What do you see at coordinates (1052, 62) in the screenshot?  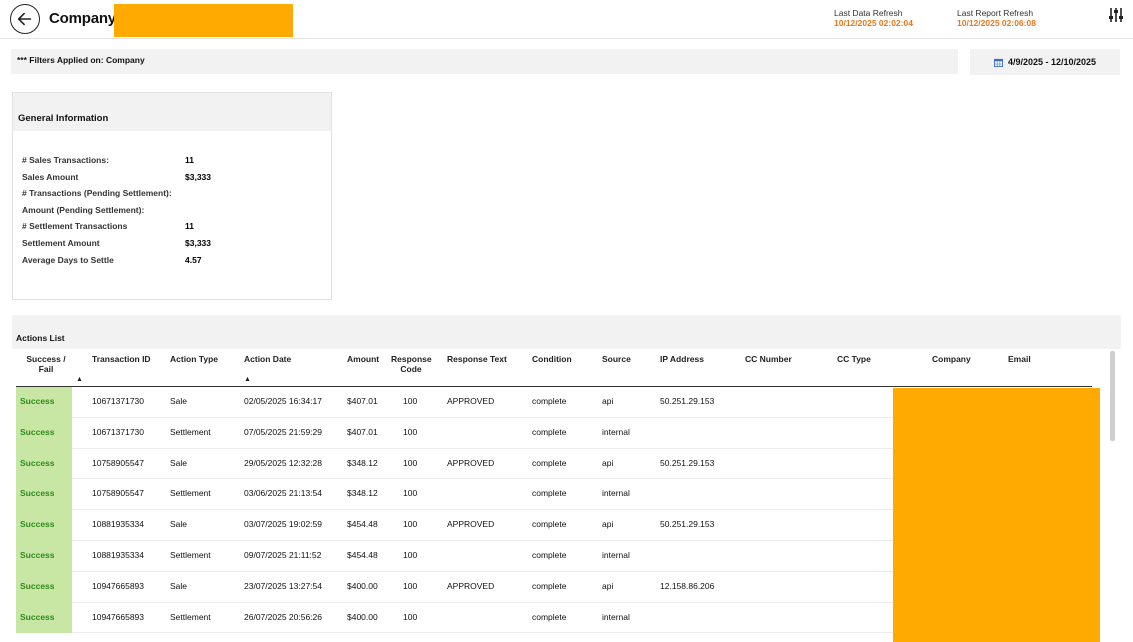 I see `date-range-value: 4/9/2025 - 12/10/2025` at bounding box center [1052, 62].